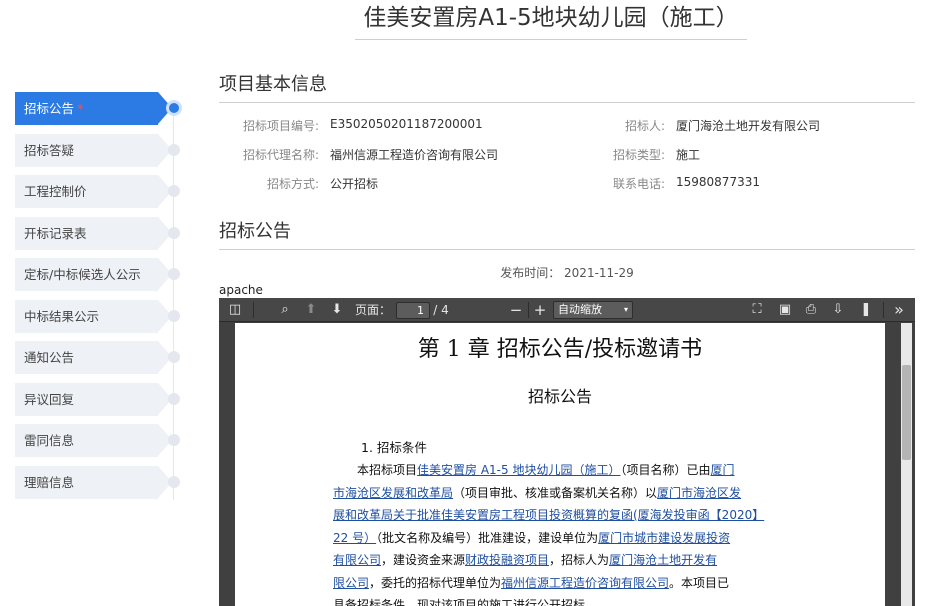 This screenshot has height=606, width=937. I want to click on underlined-field: 佳美安置房 A1-5 地块幼儿园（施工）, so click(519, 470).